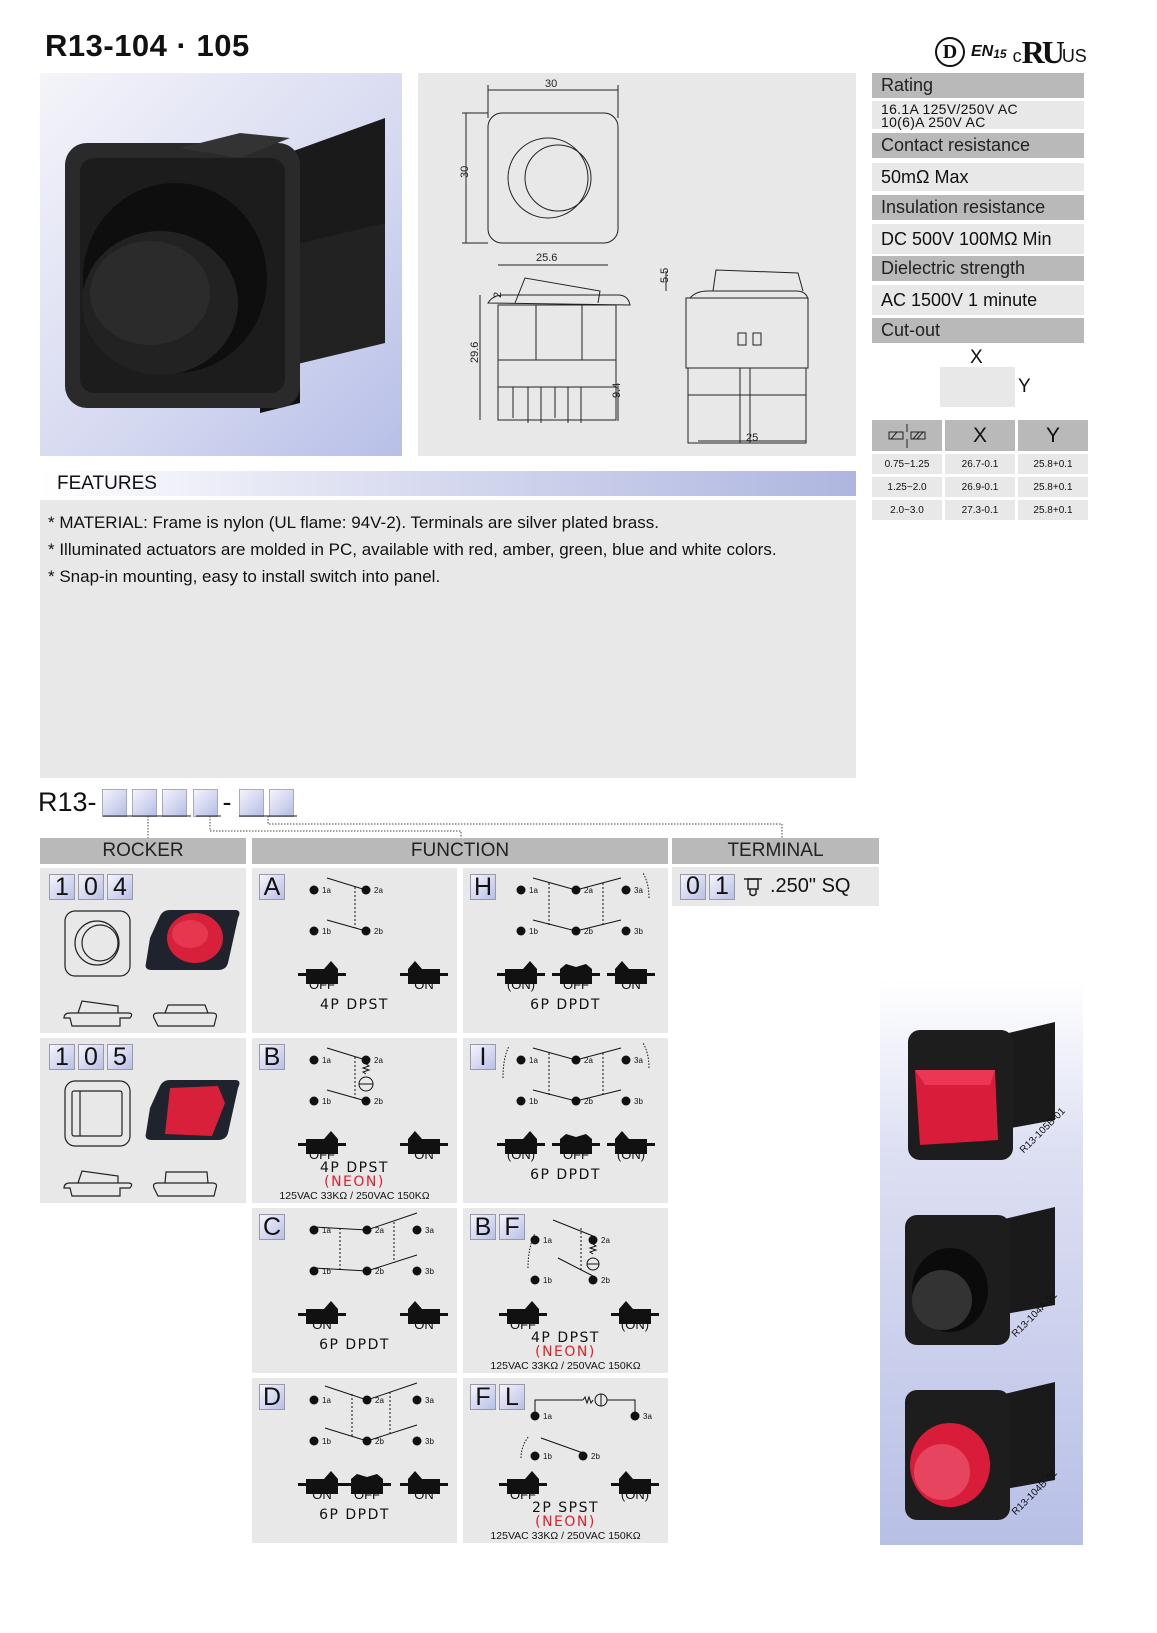 This screenshot has width=1157, height=1633. What do you see at coordinates (775, 886) in the screenshot?
I see `terminal-option-01: 0 1 .250" SQ` at bounding box center [775, 886].